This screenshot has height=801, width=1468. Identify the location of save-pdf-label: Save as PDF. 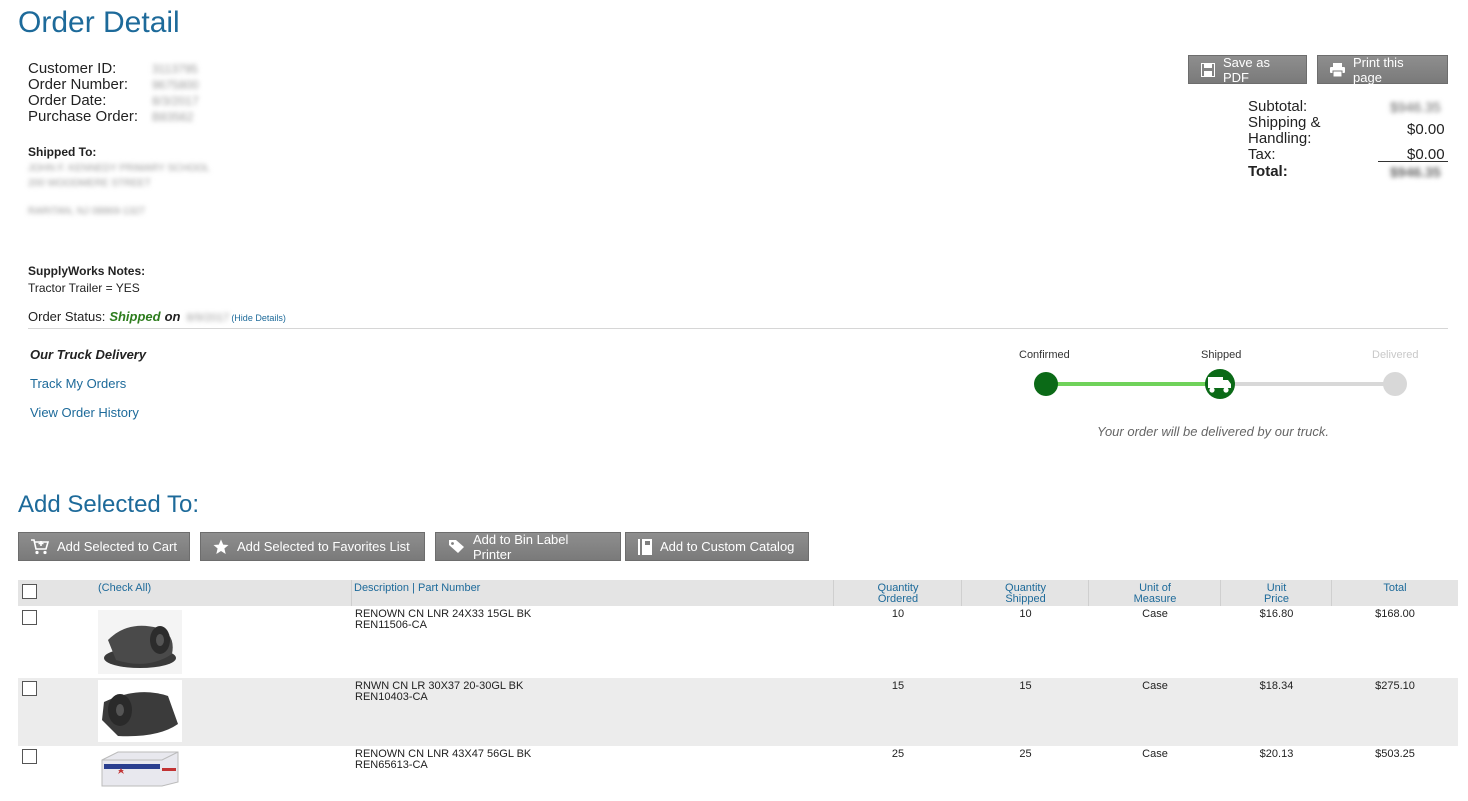
(1246, 69).